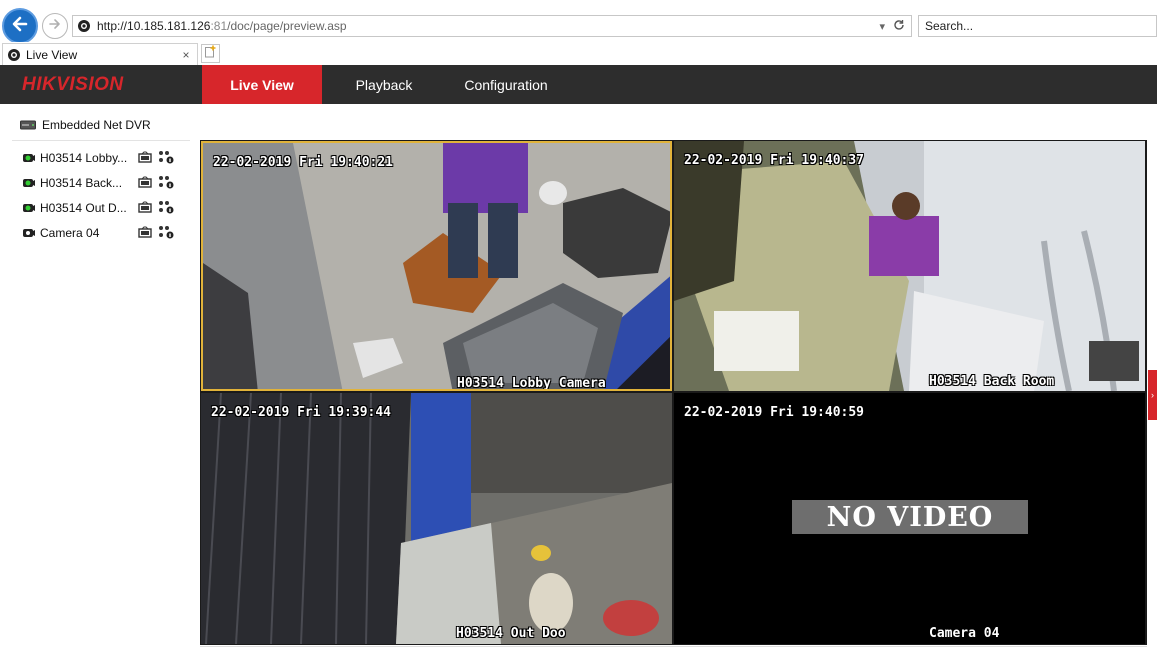  Describe the element at coordinates (100, 54) in the screenshot. I see `tab-live-view: Live View ×` at that location.